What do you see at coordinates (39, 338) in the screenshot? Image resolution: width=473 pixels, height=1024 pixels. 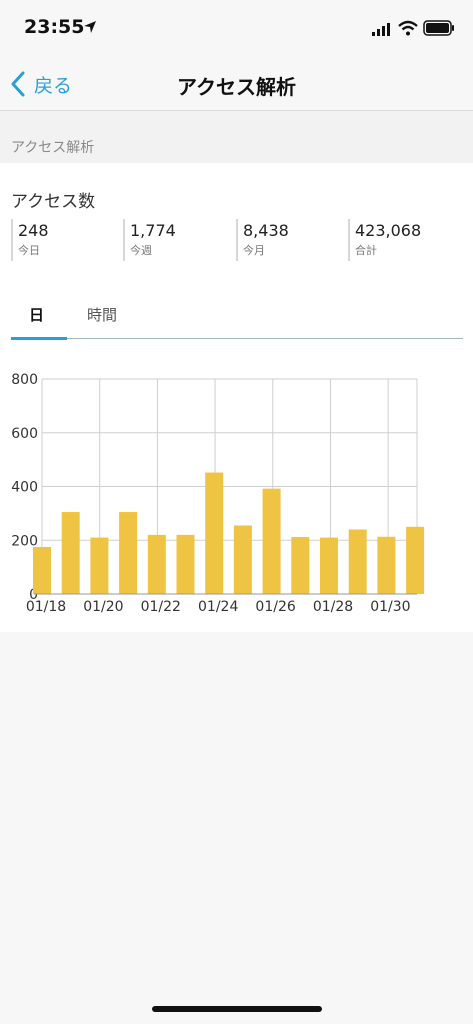 I see `active-tab-indicator` at bounding box center [39, 338].